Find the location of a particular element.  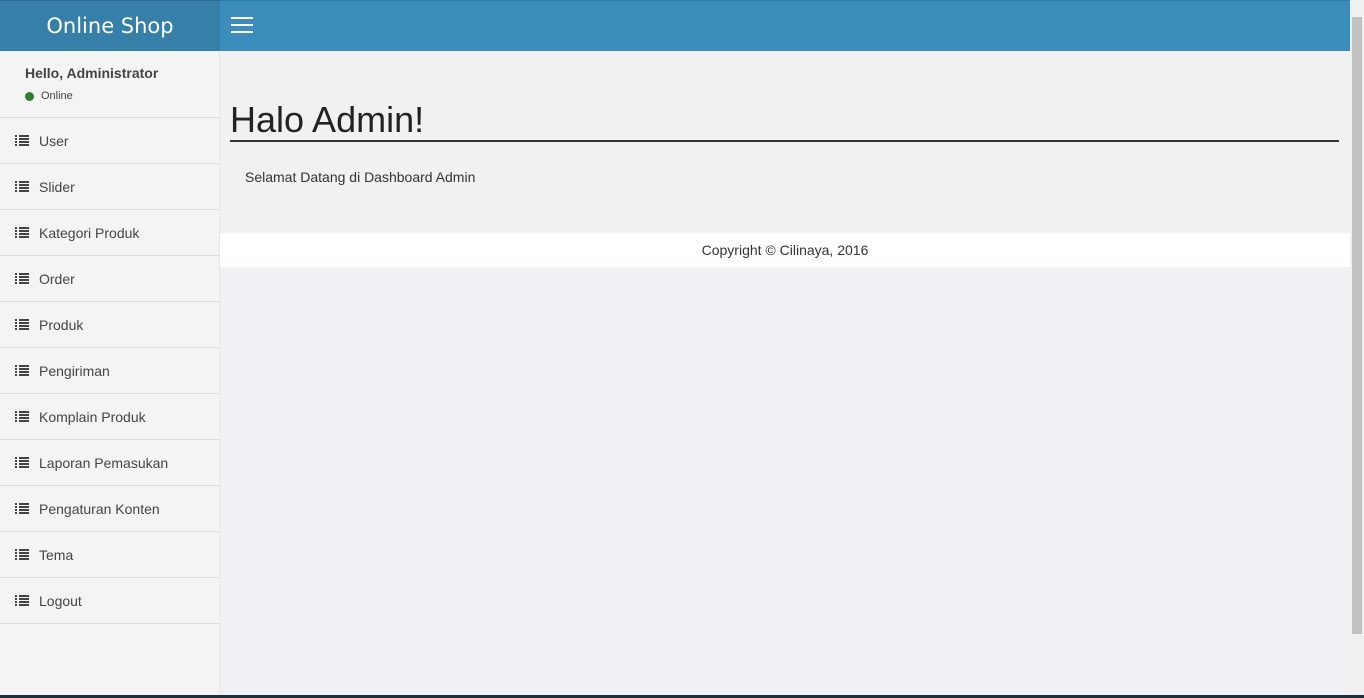

welcome-text: Selamat Datang di Dashboard Admin is located at coordinates (360, 177).